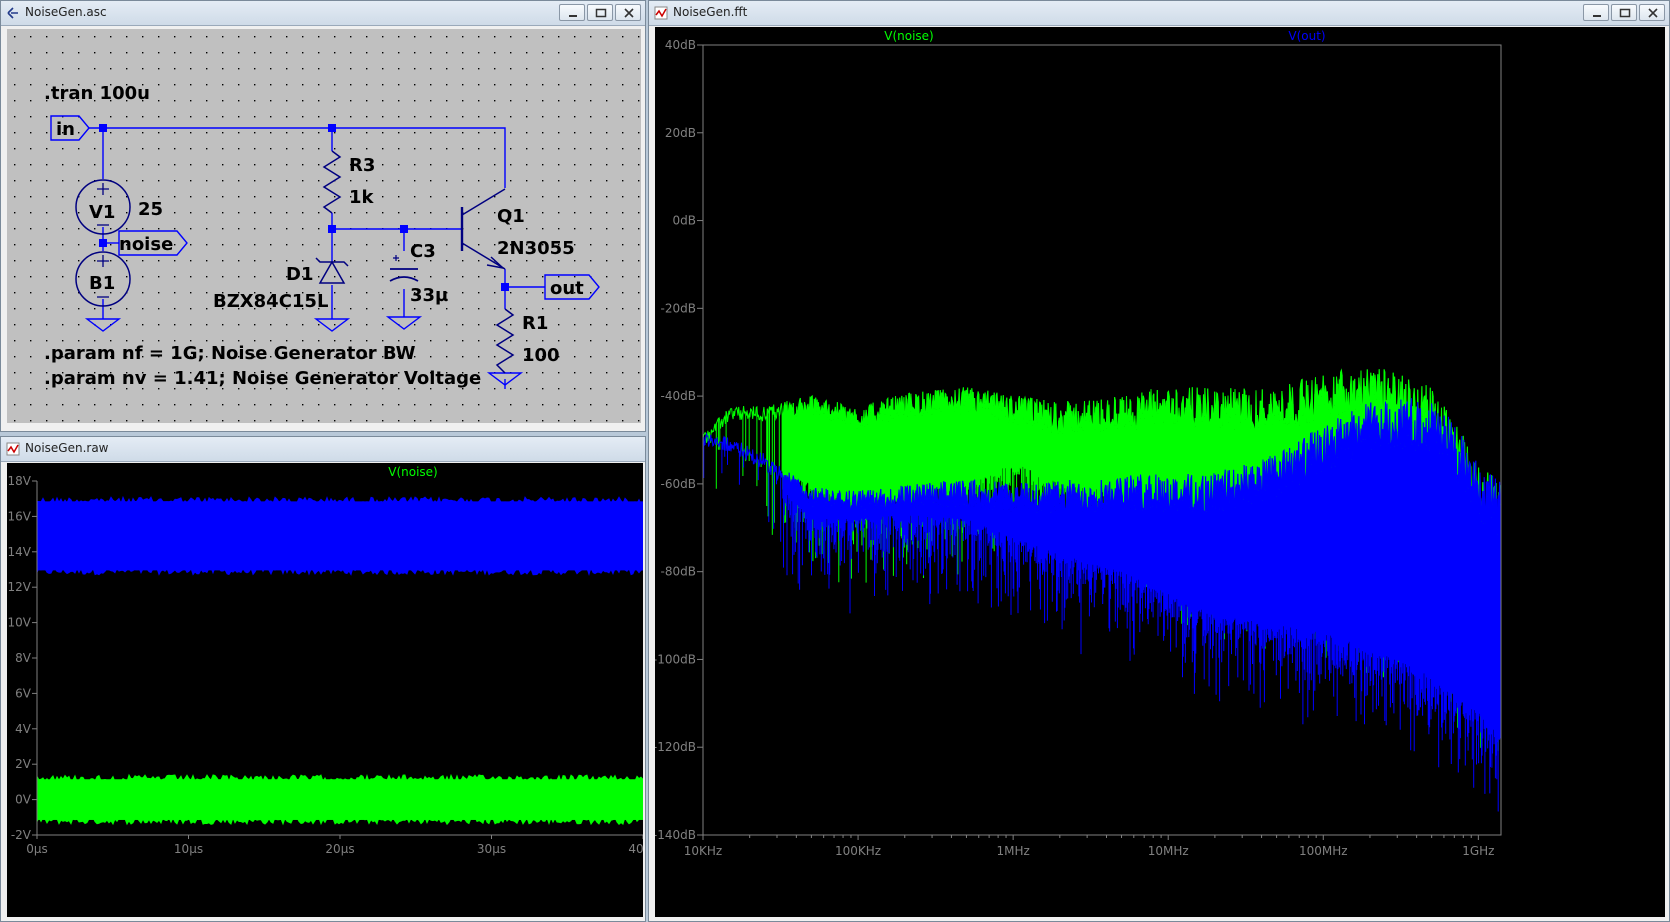 This screenshot has width=1670, height=922. I want to click on schematic-app-icon, so click(12, 13).